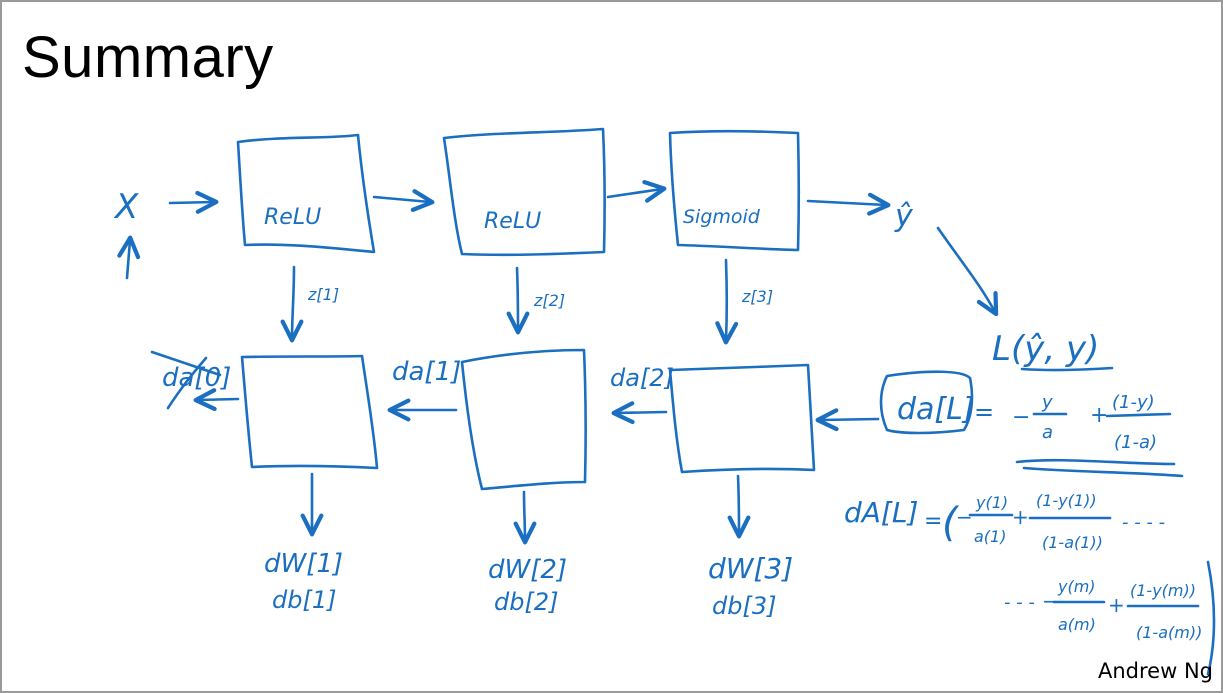  Describe the element at coordinates (984, 412) in the screenshot. I see `daL-equals: =` at that location.